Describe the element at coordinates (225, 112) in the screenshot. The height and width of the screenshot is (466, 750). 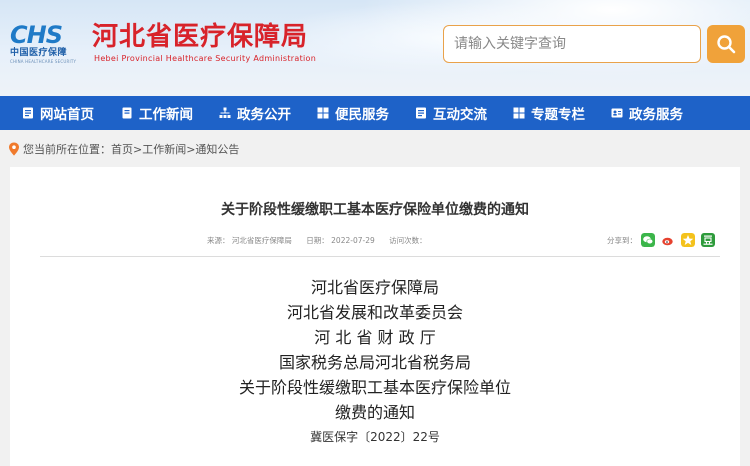
I see `org-chart-icon` at that location.